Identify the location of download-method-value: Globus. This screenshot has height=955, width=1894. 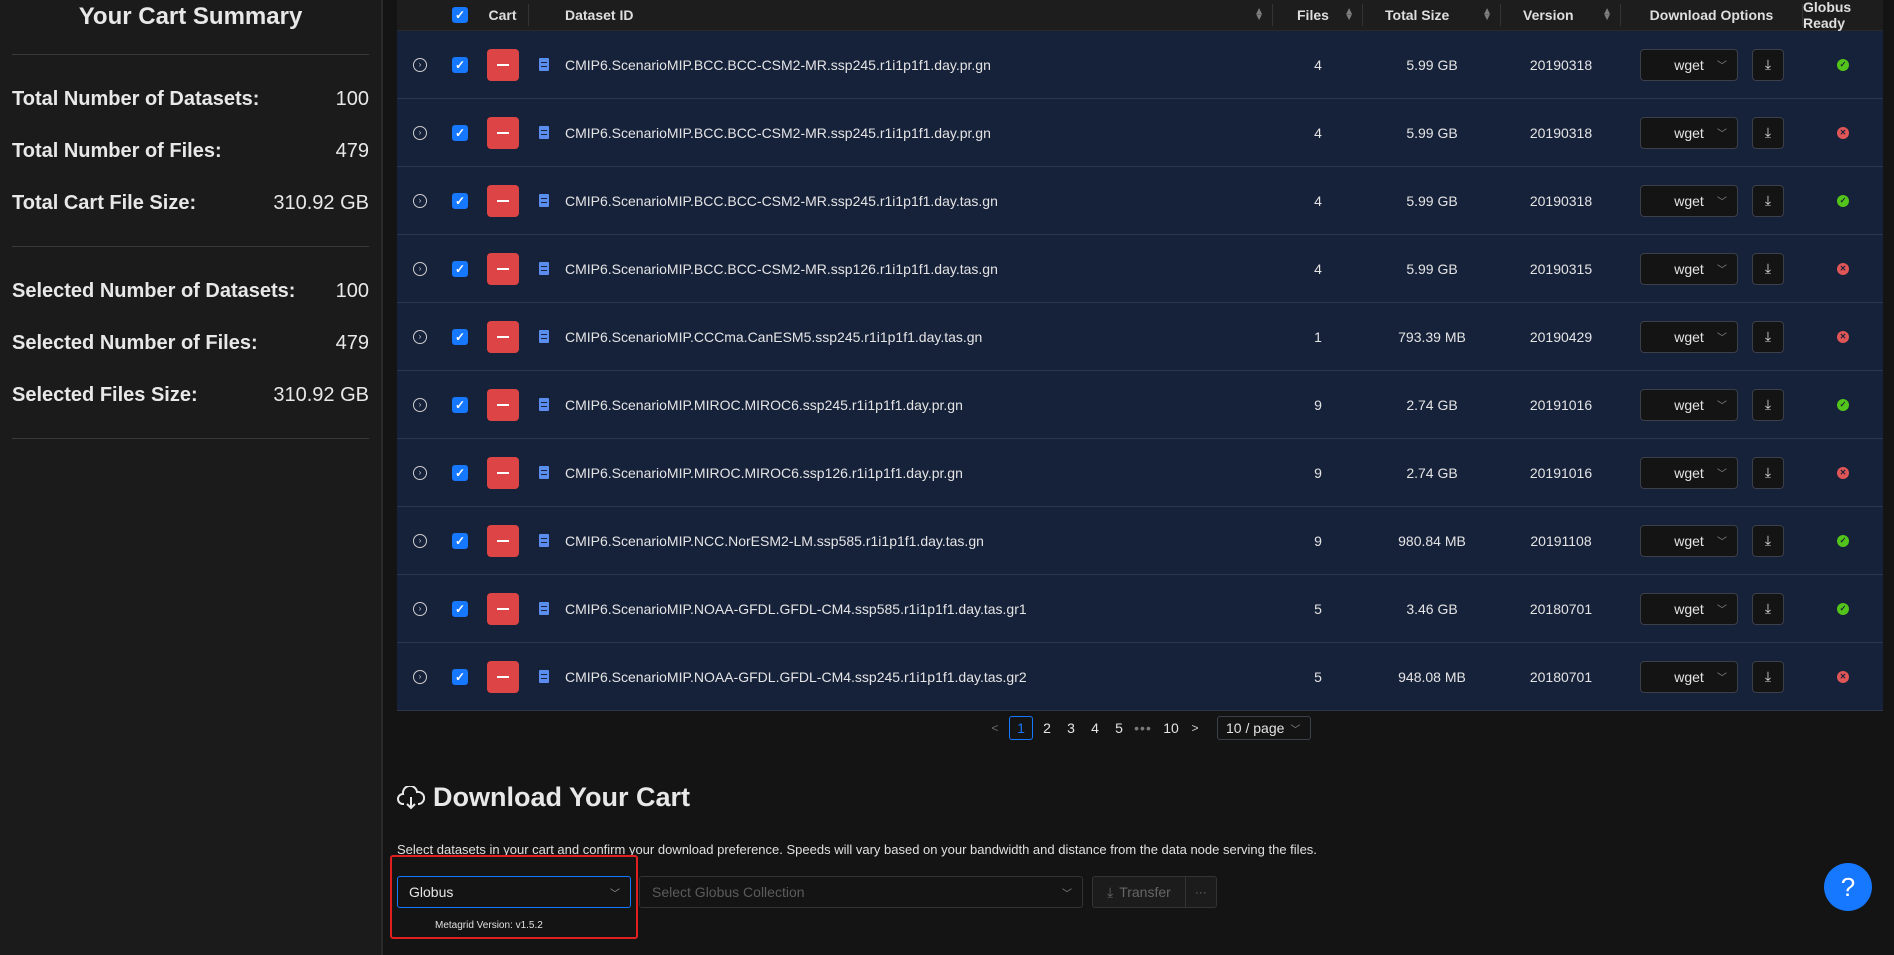
(431, 892).